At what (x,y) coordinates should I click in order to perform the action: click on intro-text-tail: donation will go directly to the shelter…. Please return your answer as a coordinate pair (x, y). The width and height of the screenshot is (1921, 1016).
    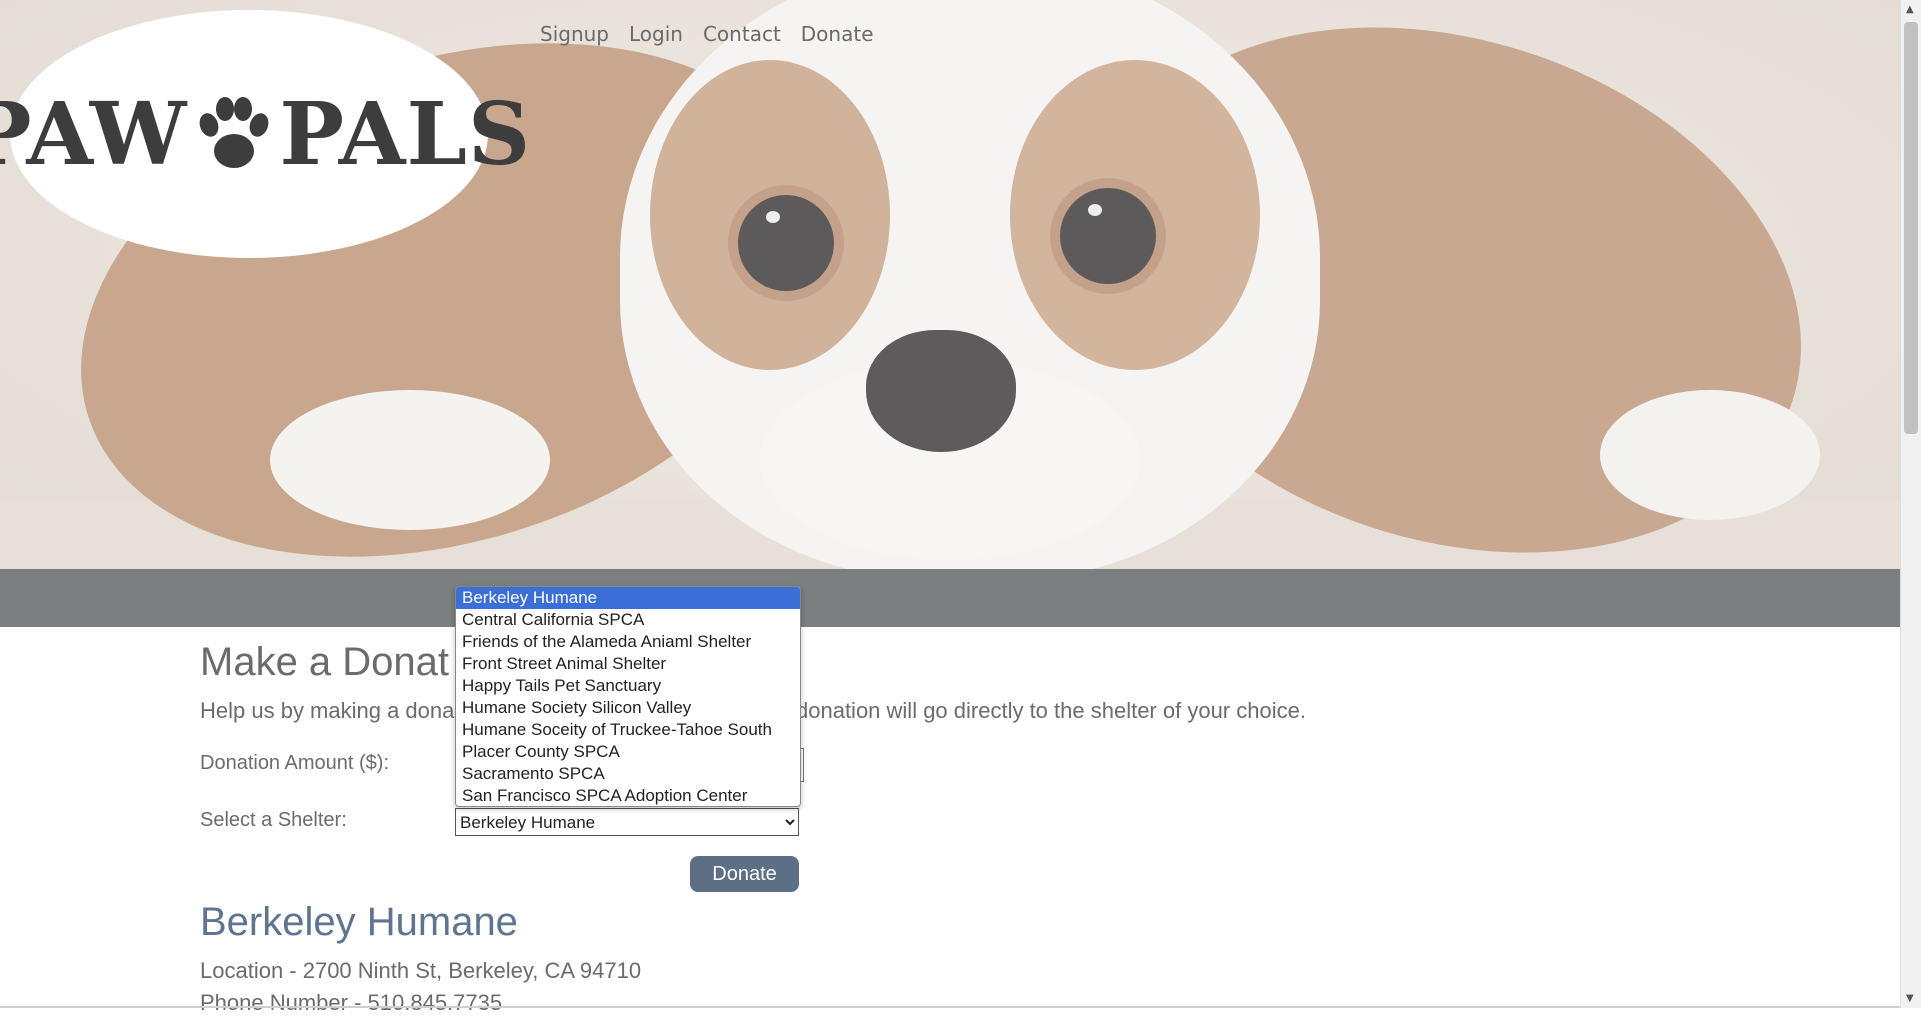
    Looking at the image, I should click on (1051, 710).